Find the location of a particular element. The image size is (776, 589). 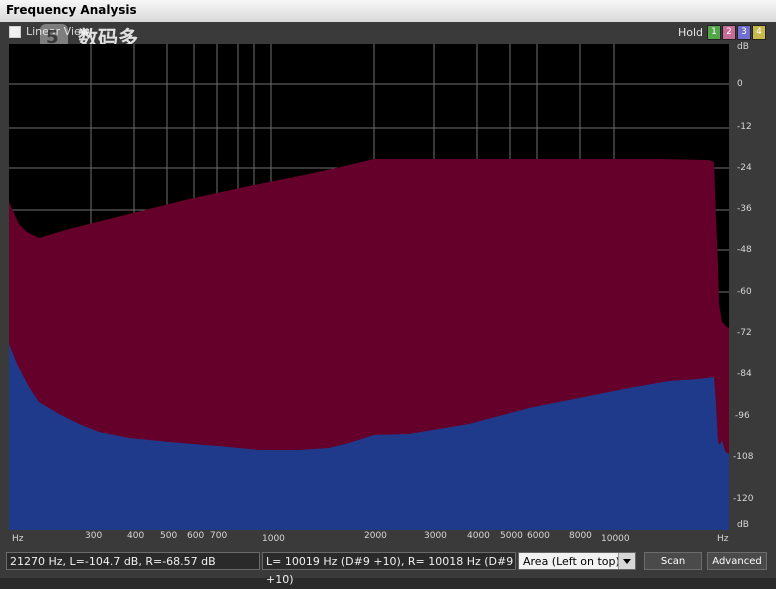

window-title: Frequency Analysis is located at coordinates (71, 10).